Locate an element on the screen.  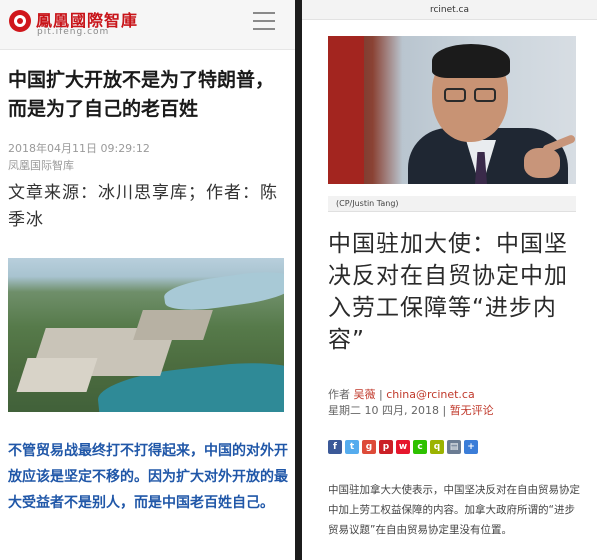
article-author-line: 文章来源：冰川思享库；作者：陈季冰 is located at coordinates (143, 206).